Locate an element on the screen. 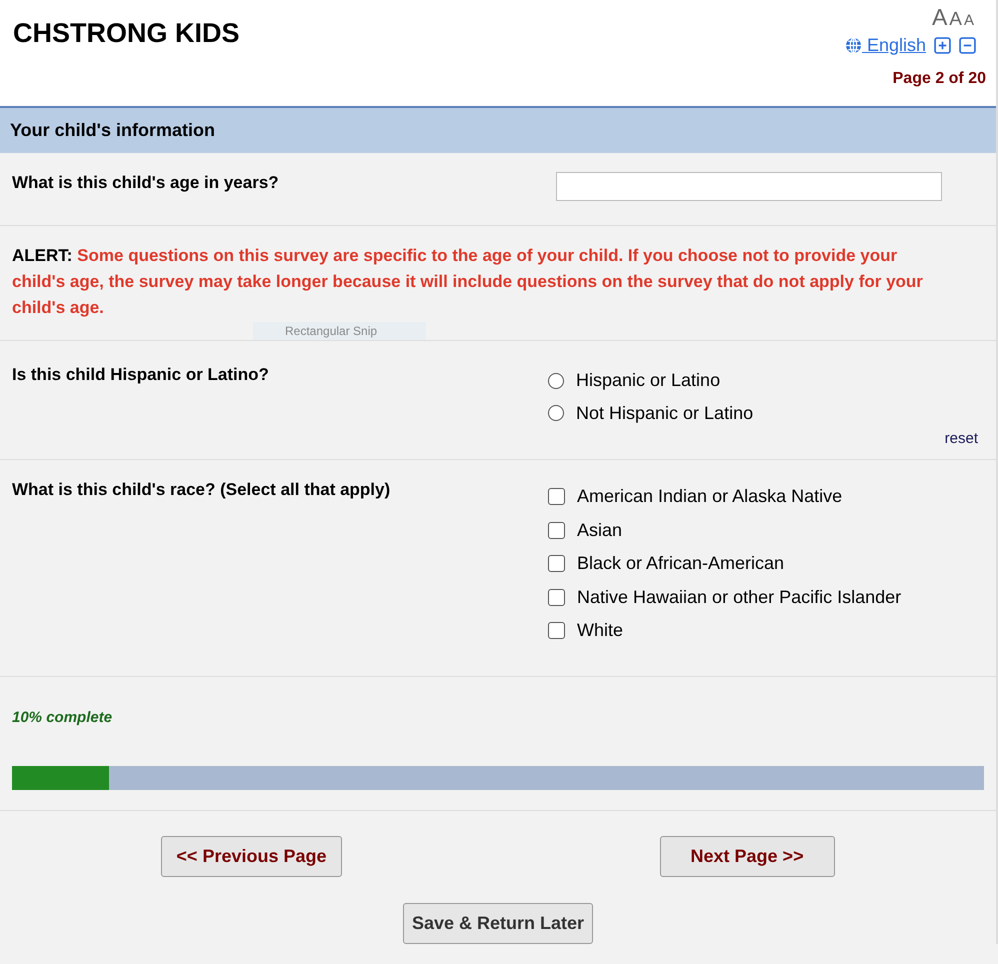 This screenshot has width=998, height=964. previous-page-button: << Previous Page is located at coordinates (251, 856).